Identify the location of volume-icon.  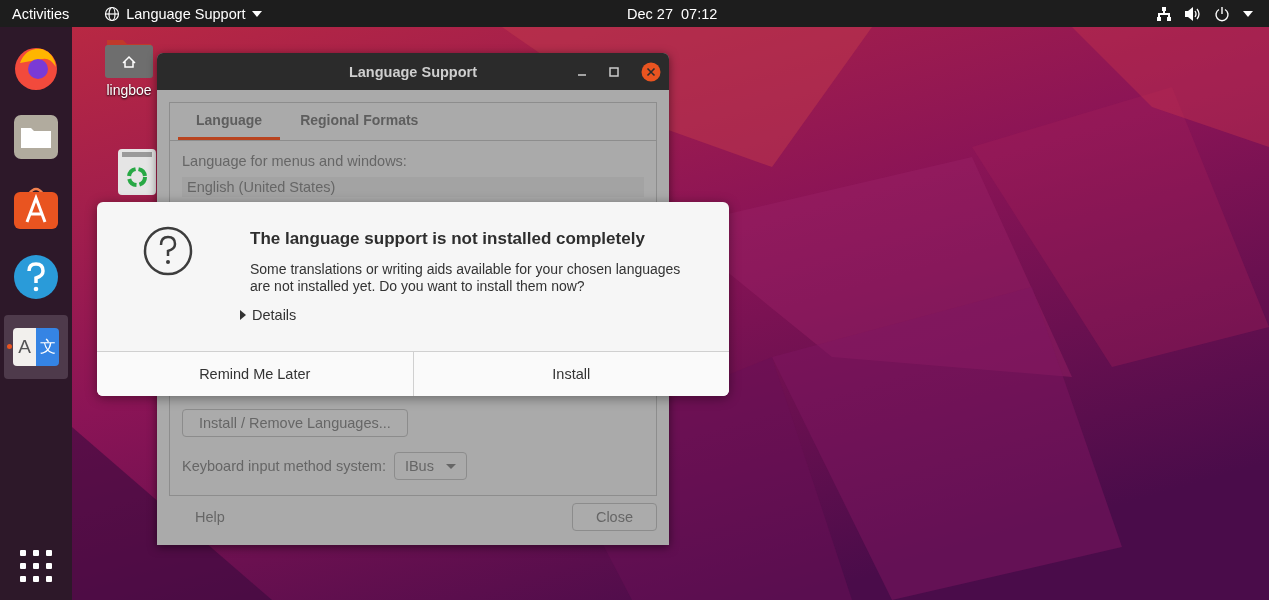
(1193, 13).